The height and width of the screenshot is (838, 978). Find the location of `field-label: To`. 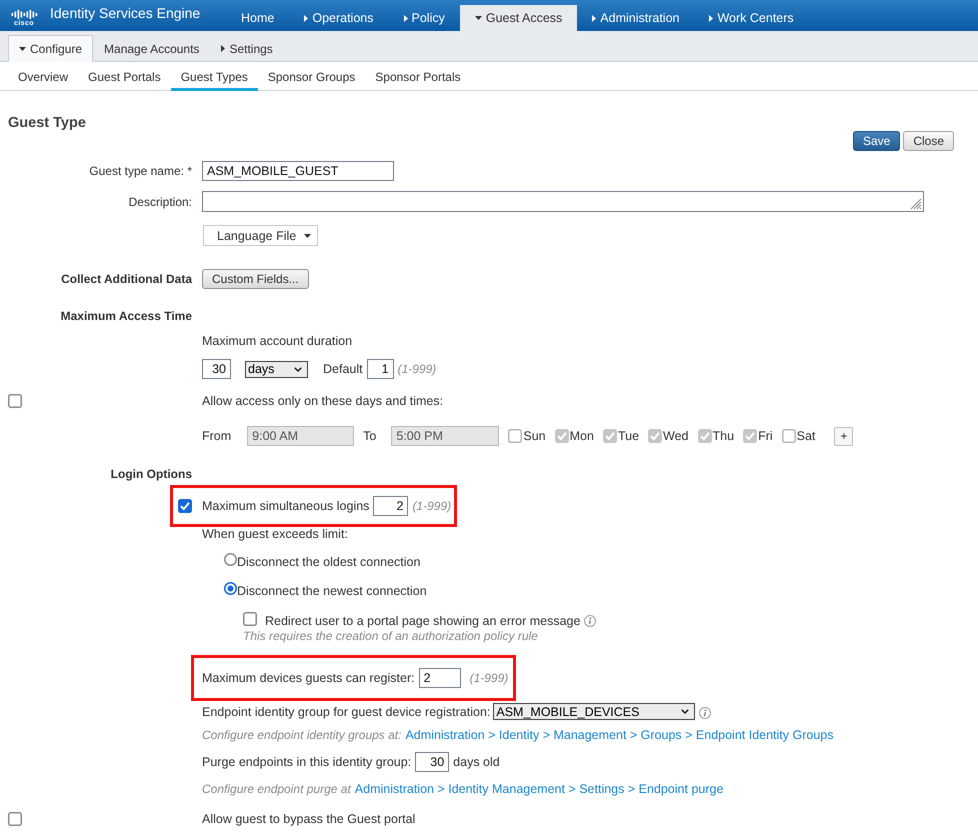

field-label: To is located at coordinates (369, 436).